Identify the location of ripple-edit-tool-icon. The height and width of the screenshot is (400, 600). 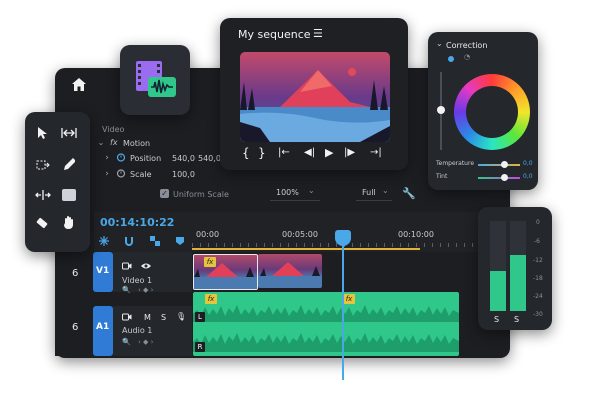
(69, 133).